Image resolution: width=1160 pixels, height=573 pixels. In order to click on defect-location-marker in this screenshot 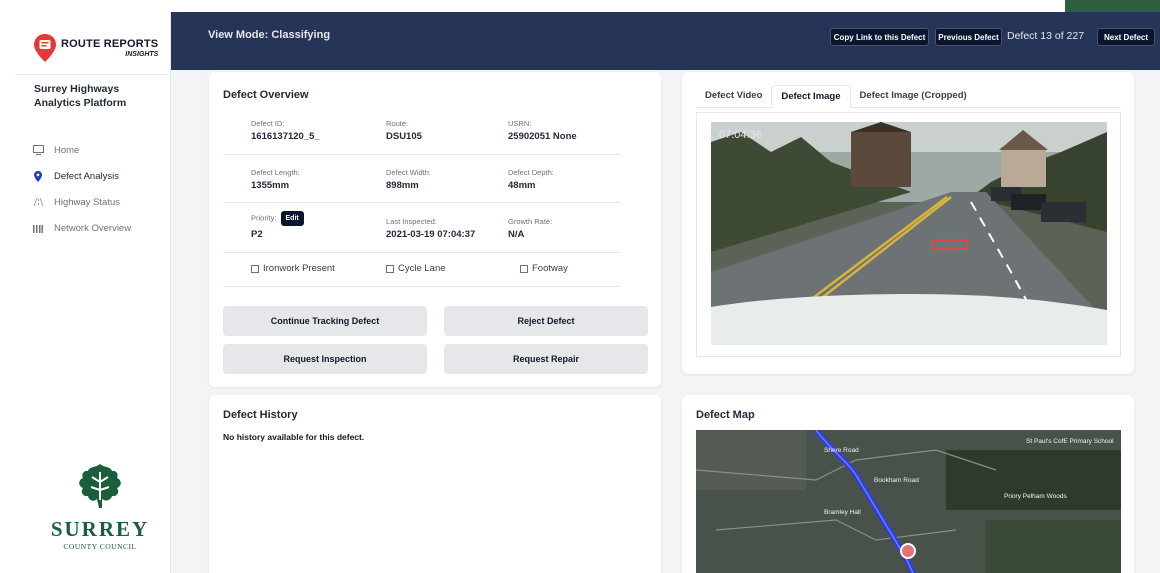, I will do `click(908, 551)`.